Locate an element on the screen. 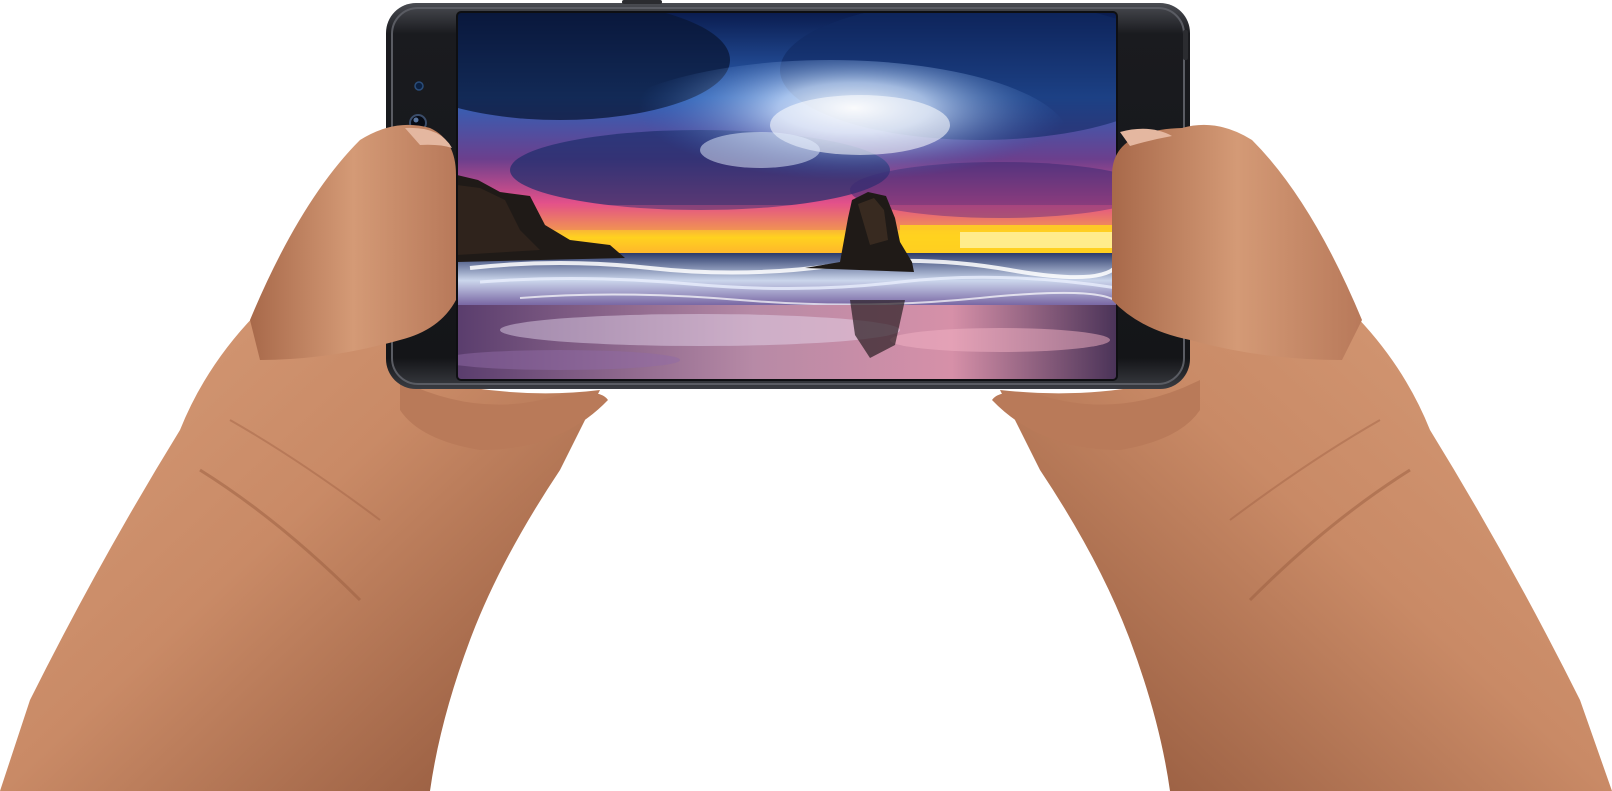 This screenshot has height=791, width=1612. right-thumb is located at coordinates (1237, 242).